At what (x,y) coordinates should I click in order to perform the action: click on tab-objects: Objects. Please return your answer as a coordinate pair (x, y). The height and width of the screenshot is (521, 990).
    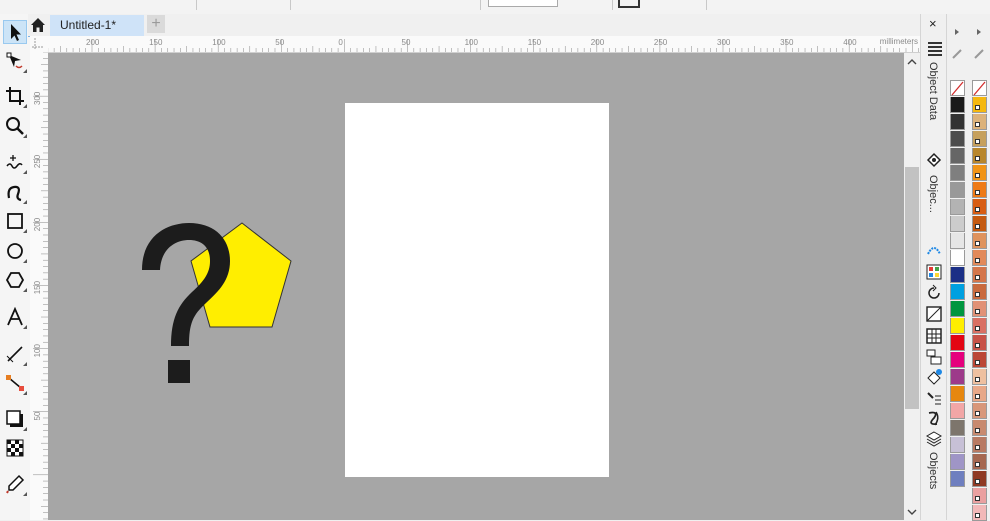
    Looking at the image, I should click on (933, 470).